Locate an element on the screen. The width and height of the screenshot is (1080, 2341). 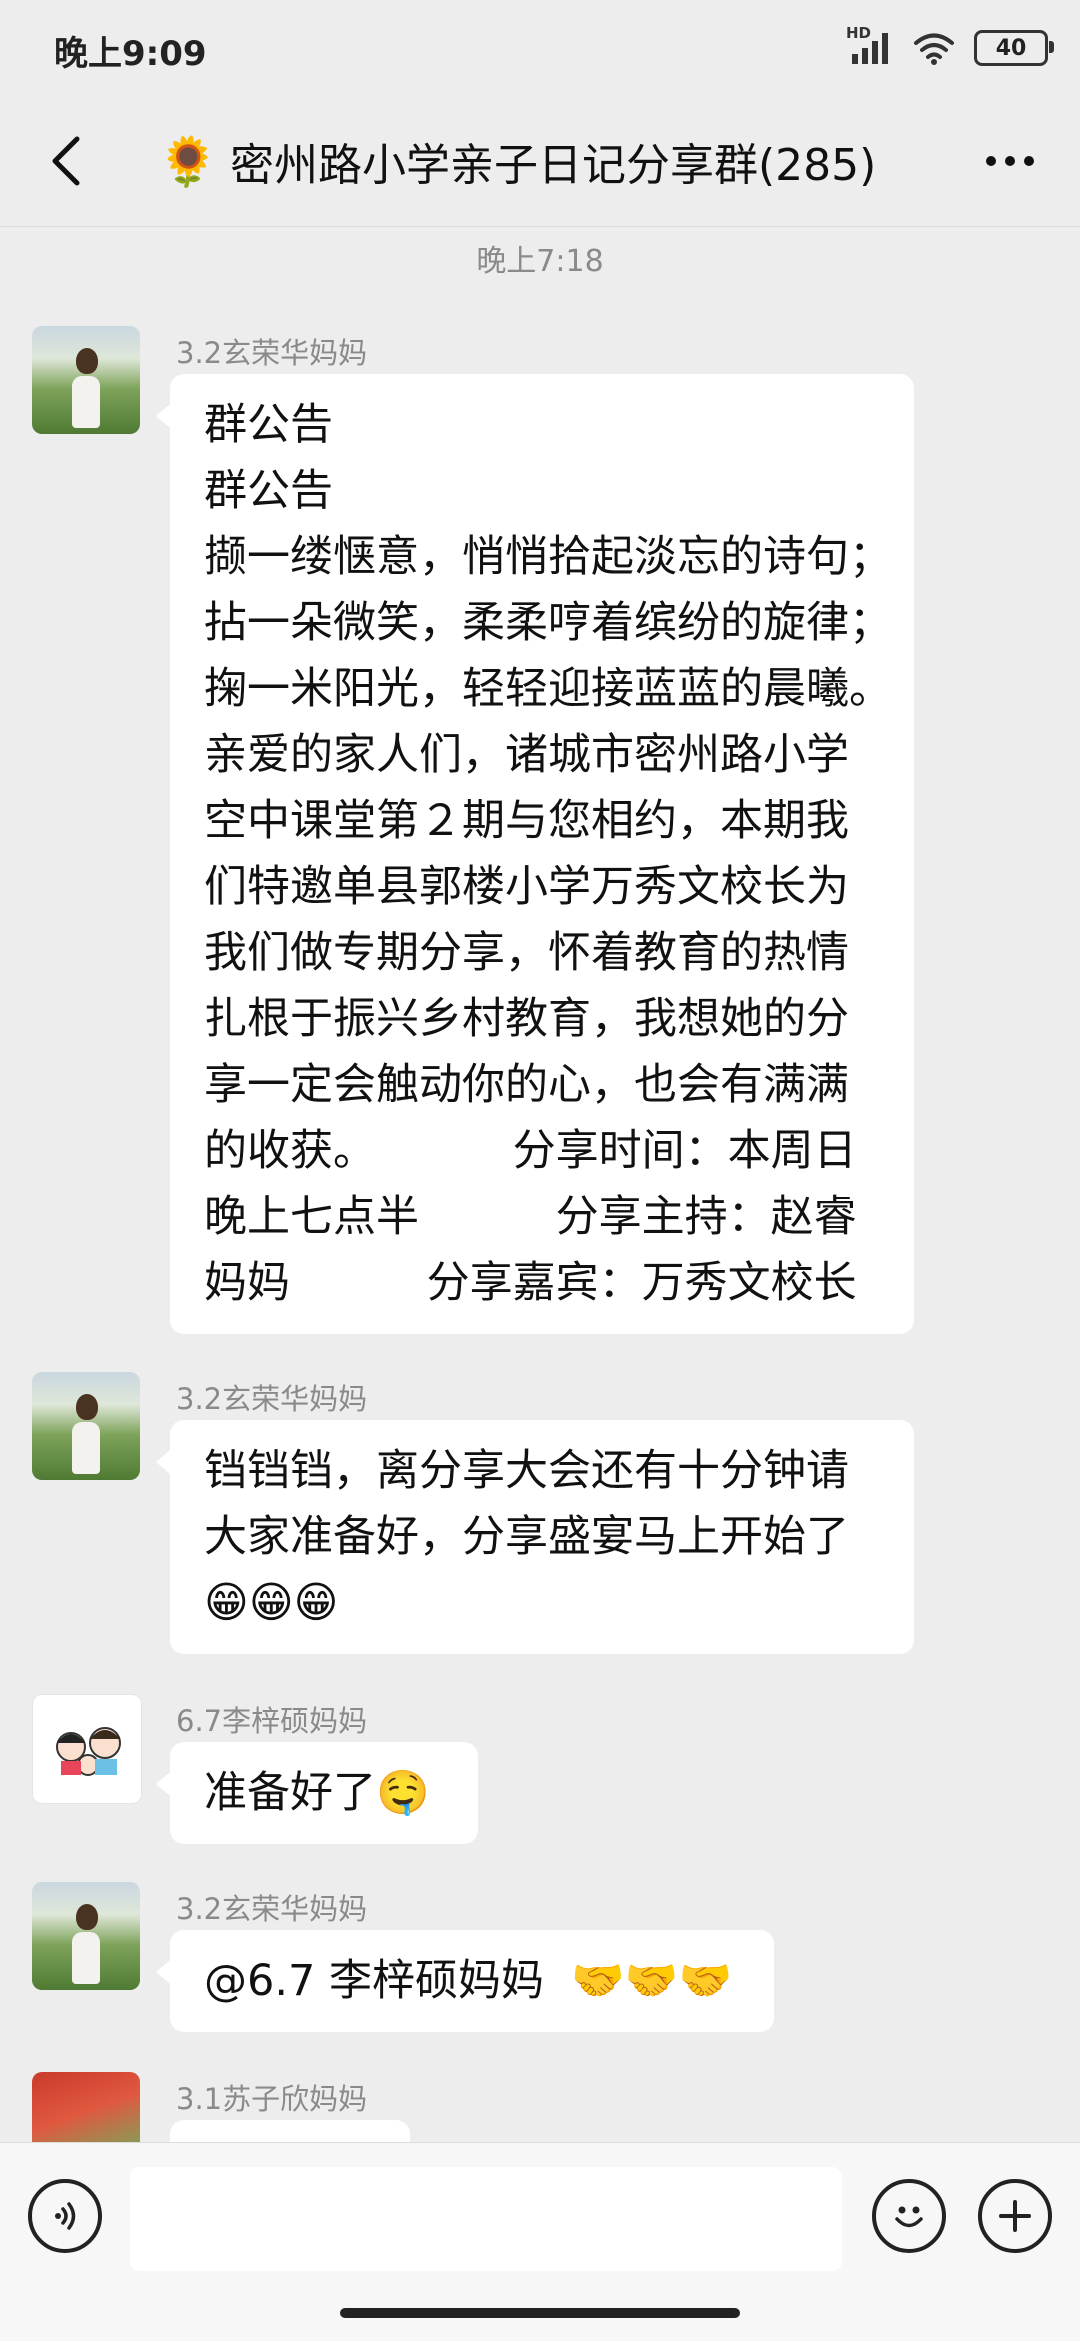
status-time: 晚上9:09 is located at coordinates (130, 54).